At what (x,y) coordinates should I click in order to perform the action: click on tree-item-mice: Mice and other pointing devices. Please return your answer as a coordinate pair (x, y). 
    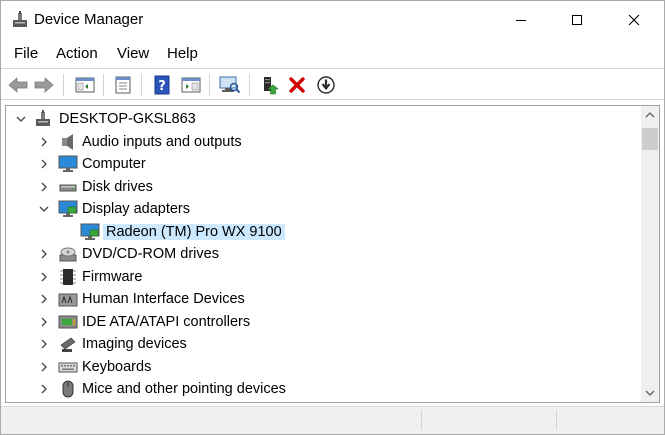
    Looking at the image, I should click on (323, 389).